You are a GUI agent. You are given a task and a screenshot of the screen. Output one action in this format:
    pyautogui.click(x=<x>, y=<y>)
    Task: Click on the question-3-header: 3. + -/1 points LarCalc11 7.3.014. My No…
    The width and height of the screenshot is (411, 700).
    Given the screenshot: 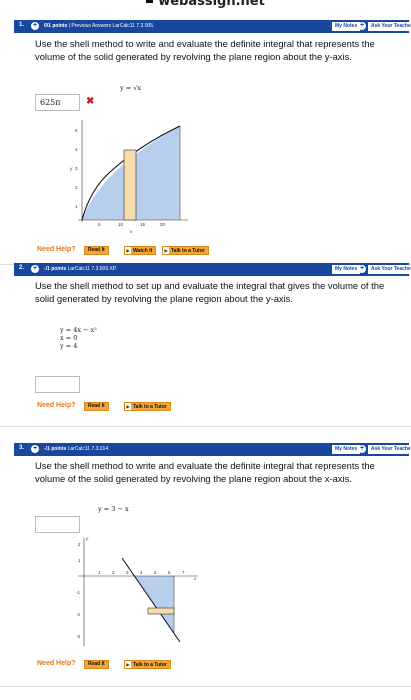 What is the action you would take?
    pyautogui.click(x=212, y=449)
    